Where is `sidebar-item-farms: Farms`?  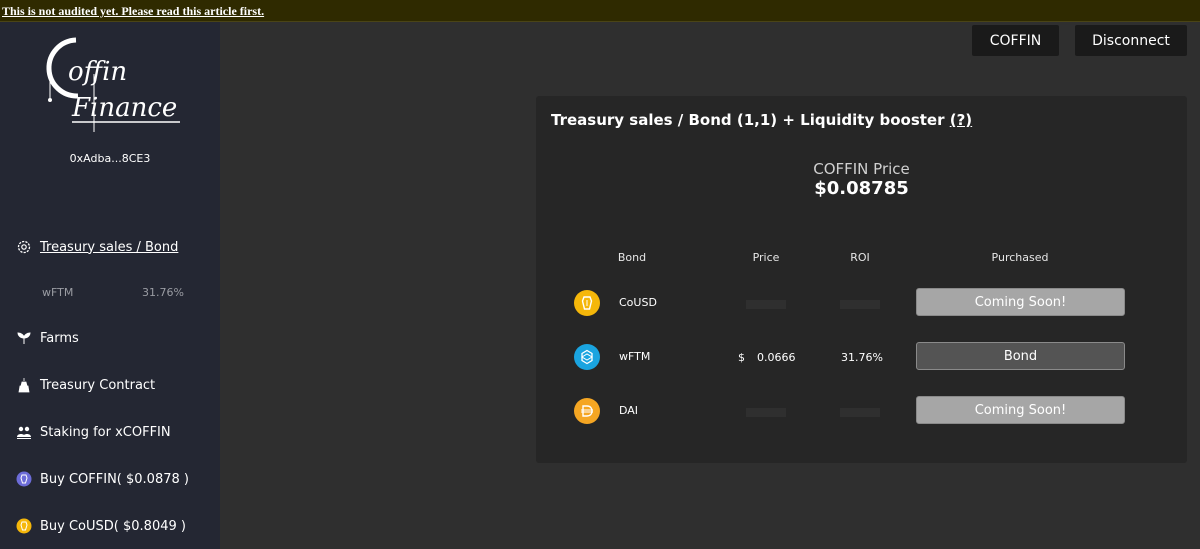 sidebar-item-farms: Farms is located at coordinates (47, 338).